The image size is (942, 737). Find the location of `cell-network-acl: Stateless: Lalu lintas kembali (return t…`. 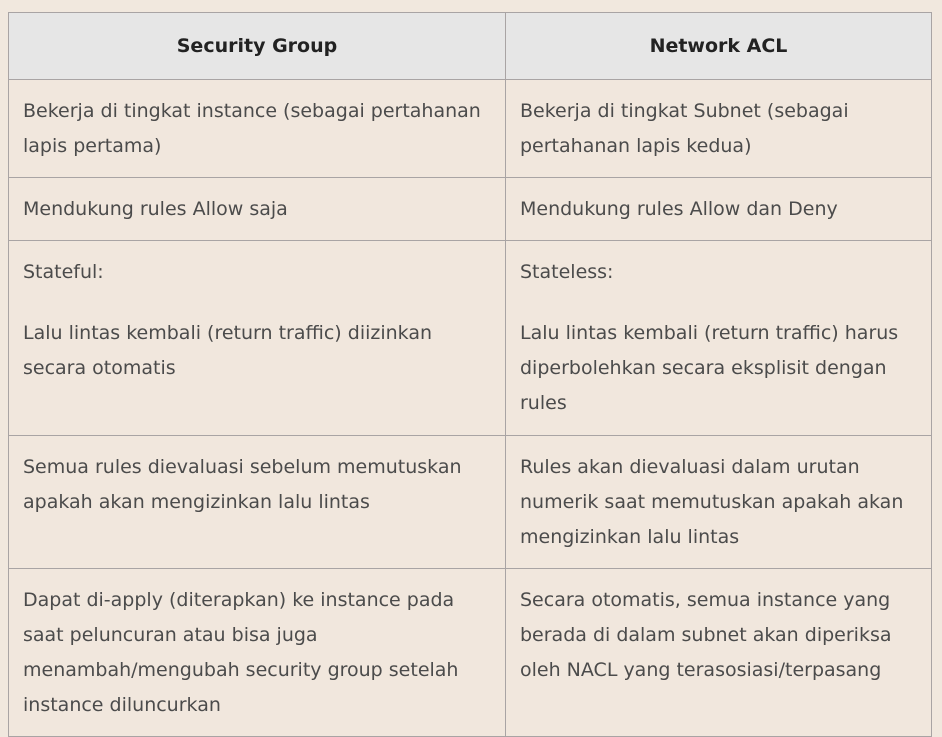

cell-network-acl: Stateless: Lalu lintas kembali (return t… is located at coordinates (718, 338).